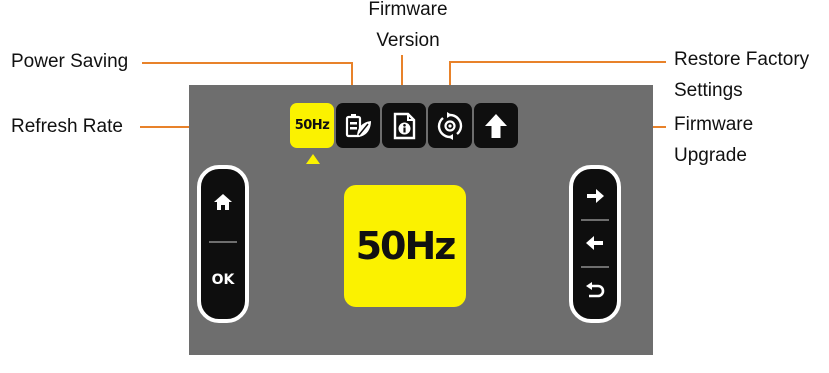 This screenshot has width=829, height=373. I want to click on previous-button, so click(595, 243).